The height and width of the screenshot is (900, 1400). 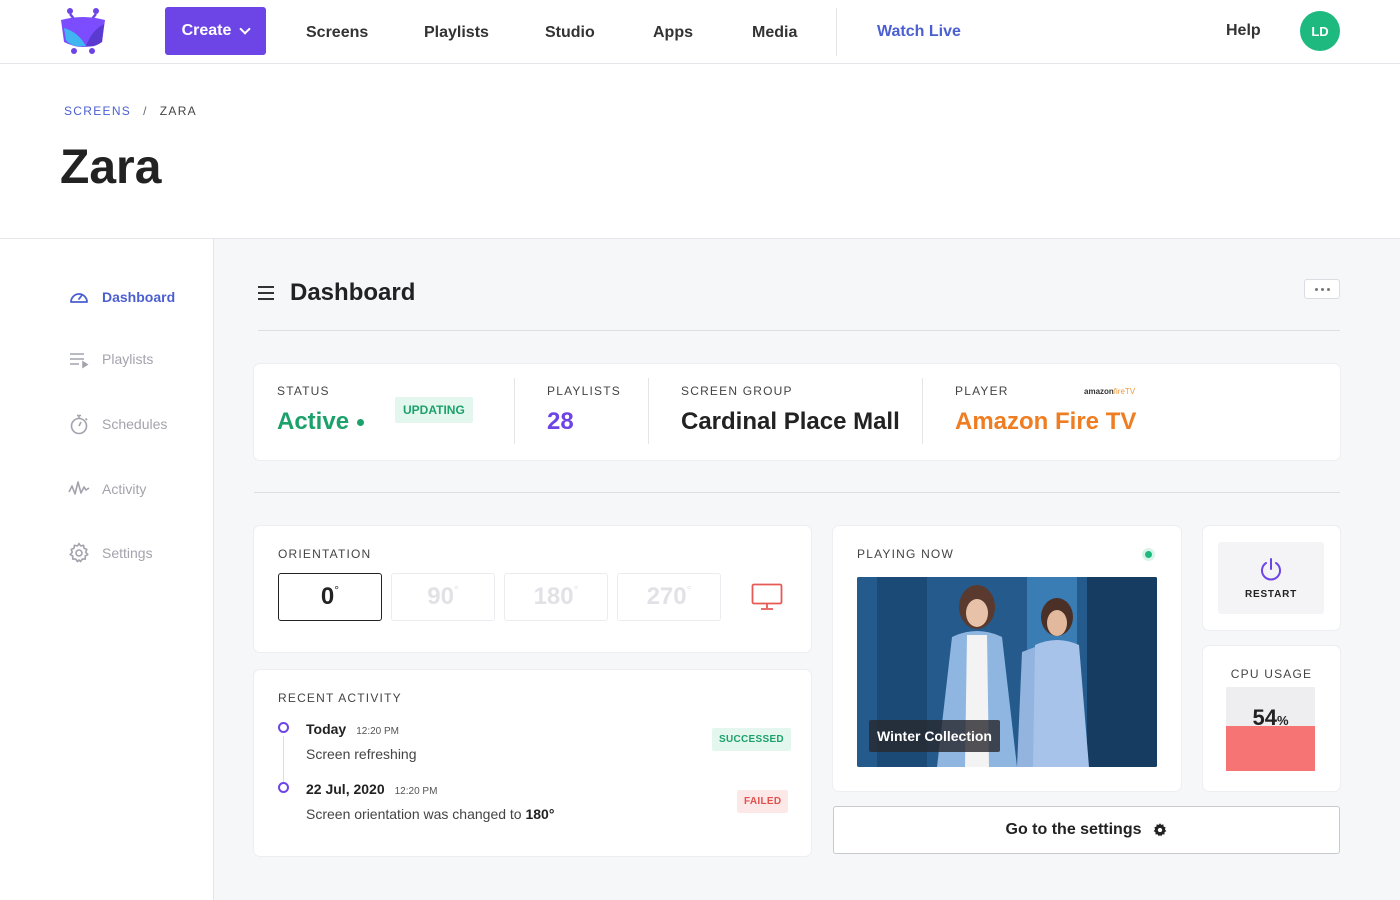 I want to click on gauge-icon, so click(x=79, y=298).